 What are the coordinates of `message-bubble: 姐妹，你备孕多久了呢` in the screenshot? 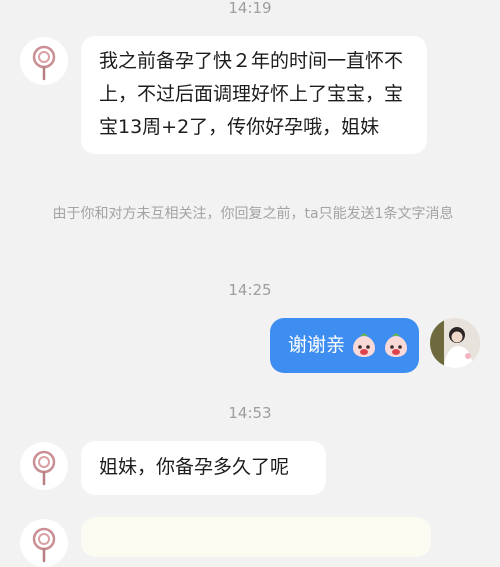 It's located at (203, 468).